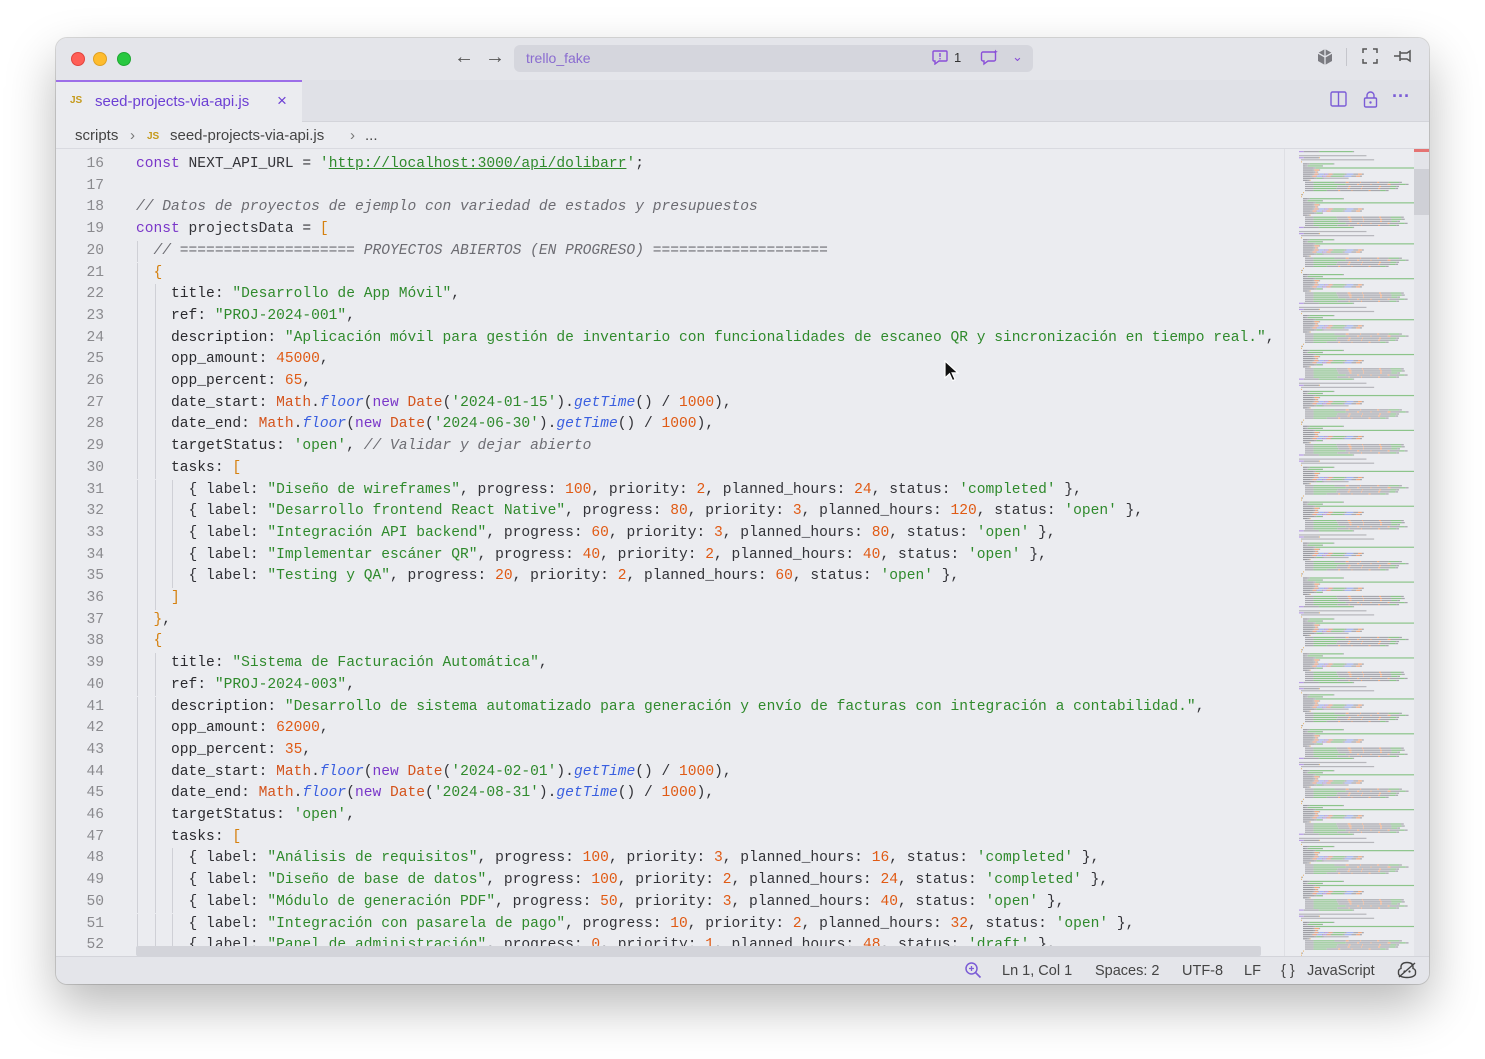  What do you see at coordinates (1202, 971) in the screenshot?
I see `encoding: UTF-8` at bounding box center [1202, 971].